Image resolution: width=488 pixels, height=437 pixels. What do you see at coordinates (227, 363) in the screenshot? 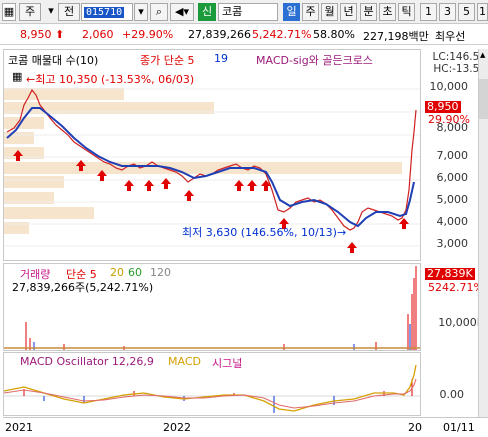
I see `signal-legend: 시그널` at bounding box center [227, 363].